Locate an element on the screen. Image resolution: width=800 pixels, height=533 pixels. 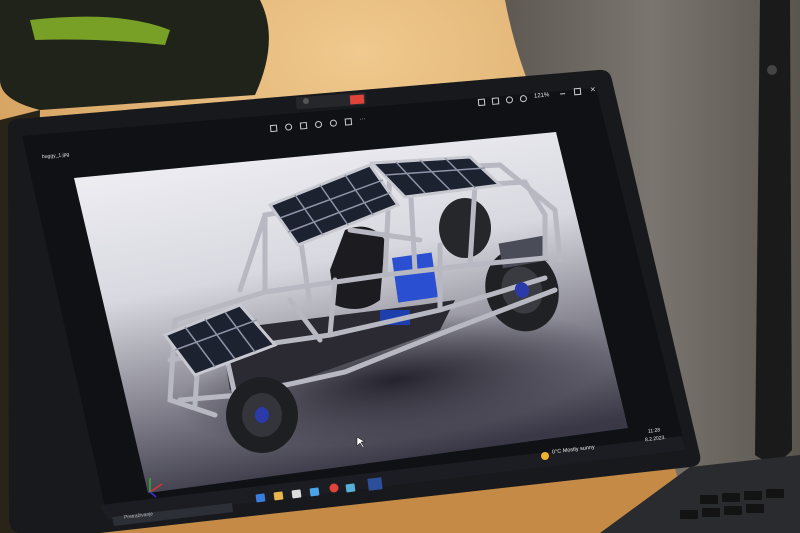
more-icon: ··· is located at coordinates (362, 120).